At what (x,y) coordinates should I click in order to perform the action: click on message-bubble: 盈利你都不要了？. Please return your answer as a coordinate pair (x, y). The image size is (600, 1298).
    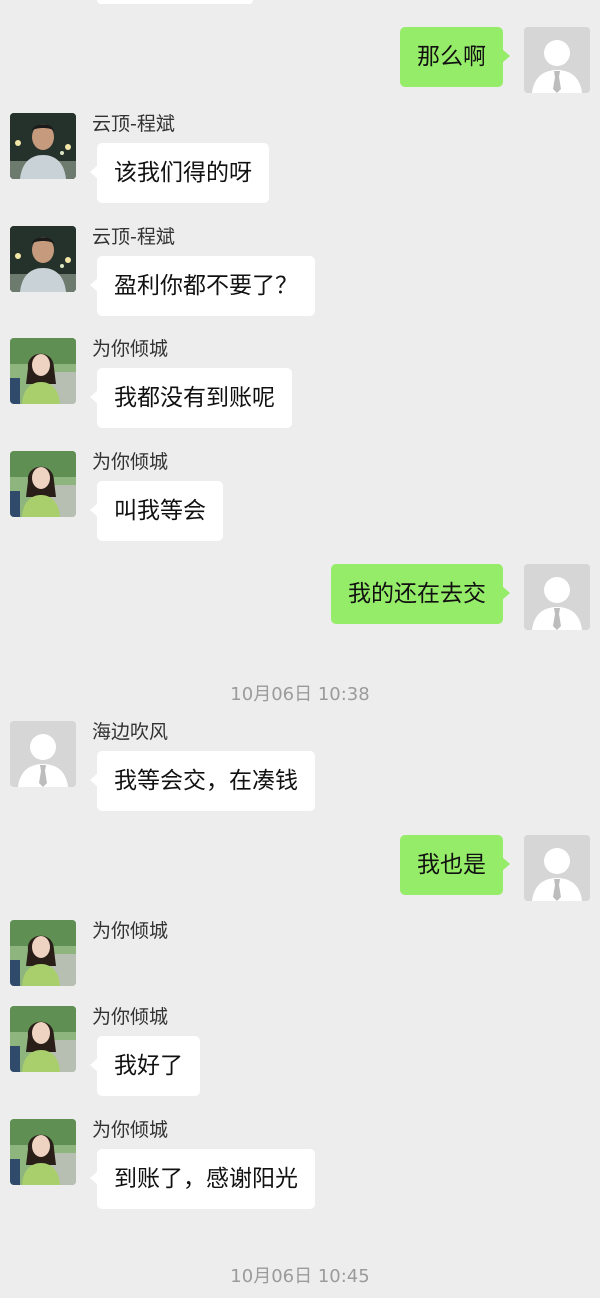
    Looking at the image, I should click on (202, 286).